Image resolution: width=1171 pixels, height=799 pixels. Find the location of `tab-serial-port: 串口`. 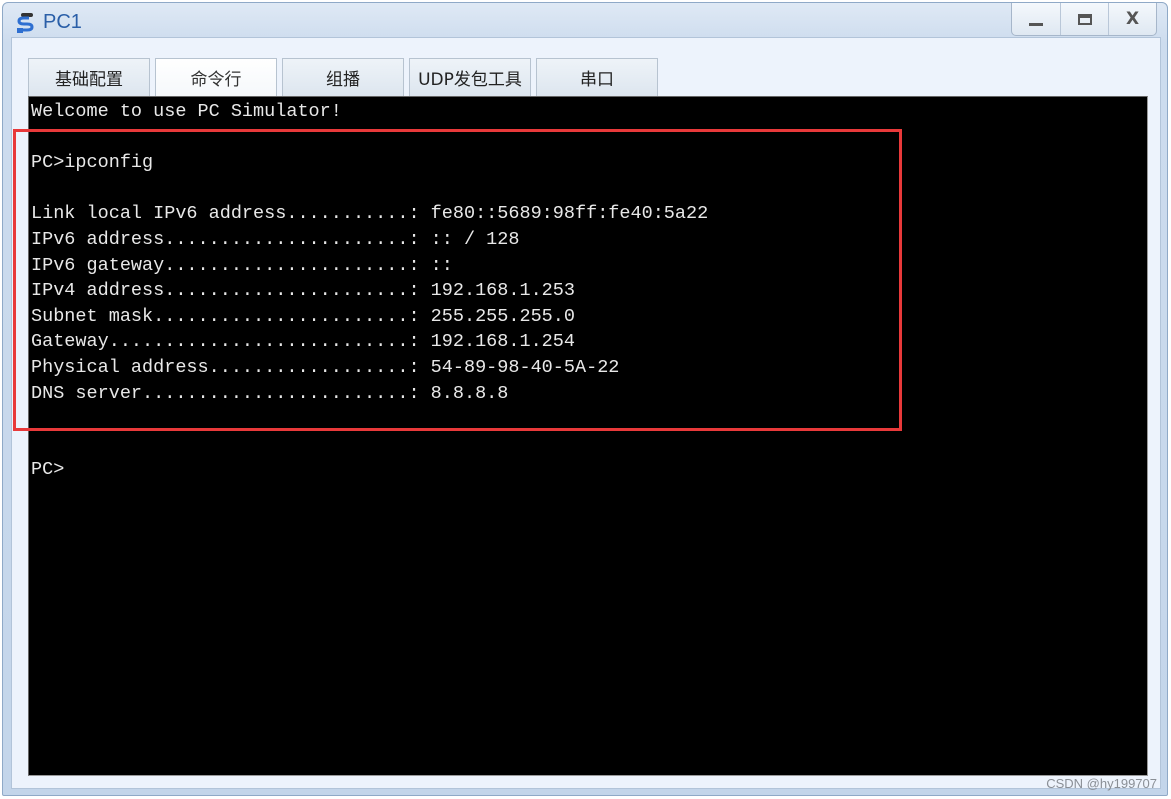

tab-serial-port: 串口 is located at coordinates (597, 77).